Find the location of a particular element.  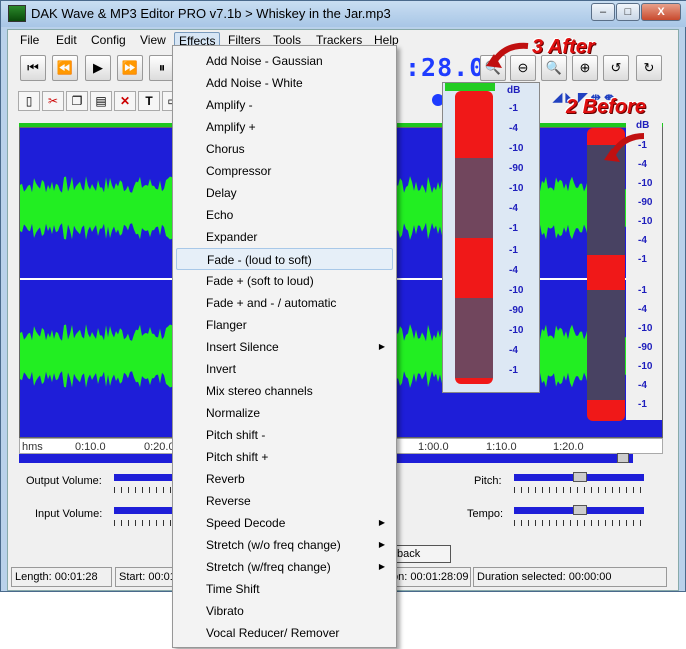

effects-menu-item: Stretch (w/freq change) ▶ is located at coordinates (284, 567).